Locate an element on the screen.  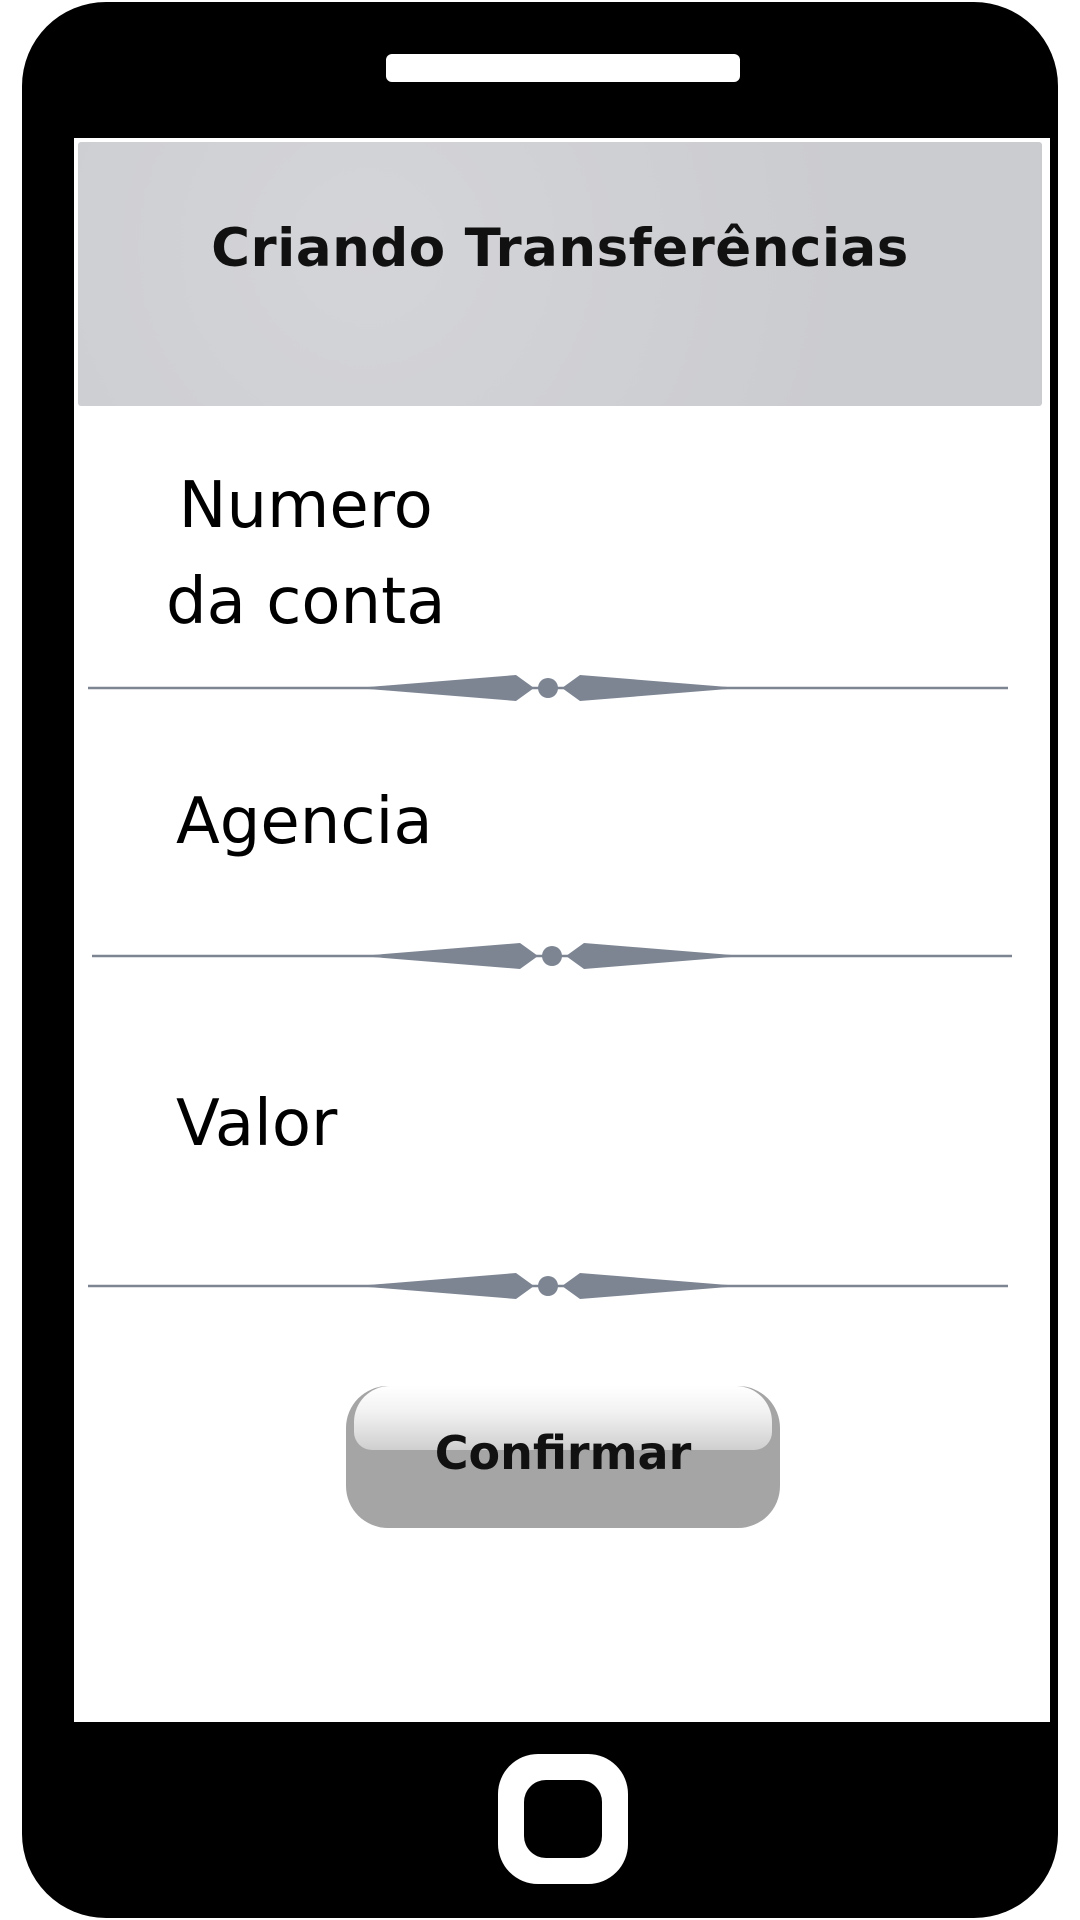
home-button-inner is located at coordinates (563, 1819).